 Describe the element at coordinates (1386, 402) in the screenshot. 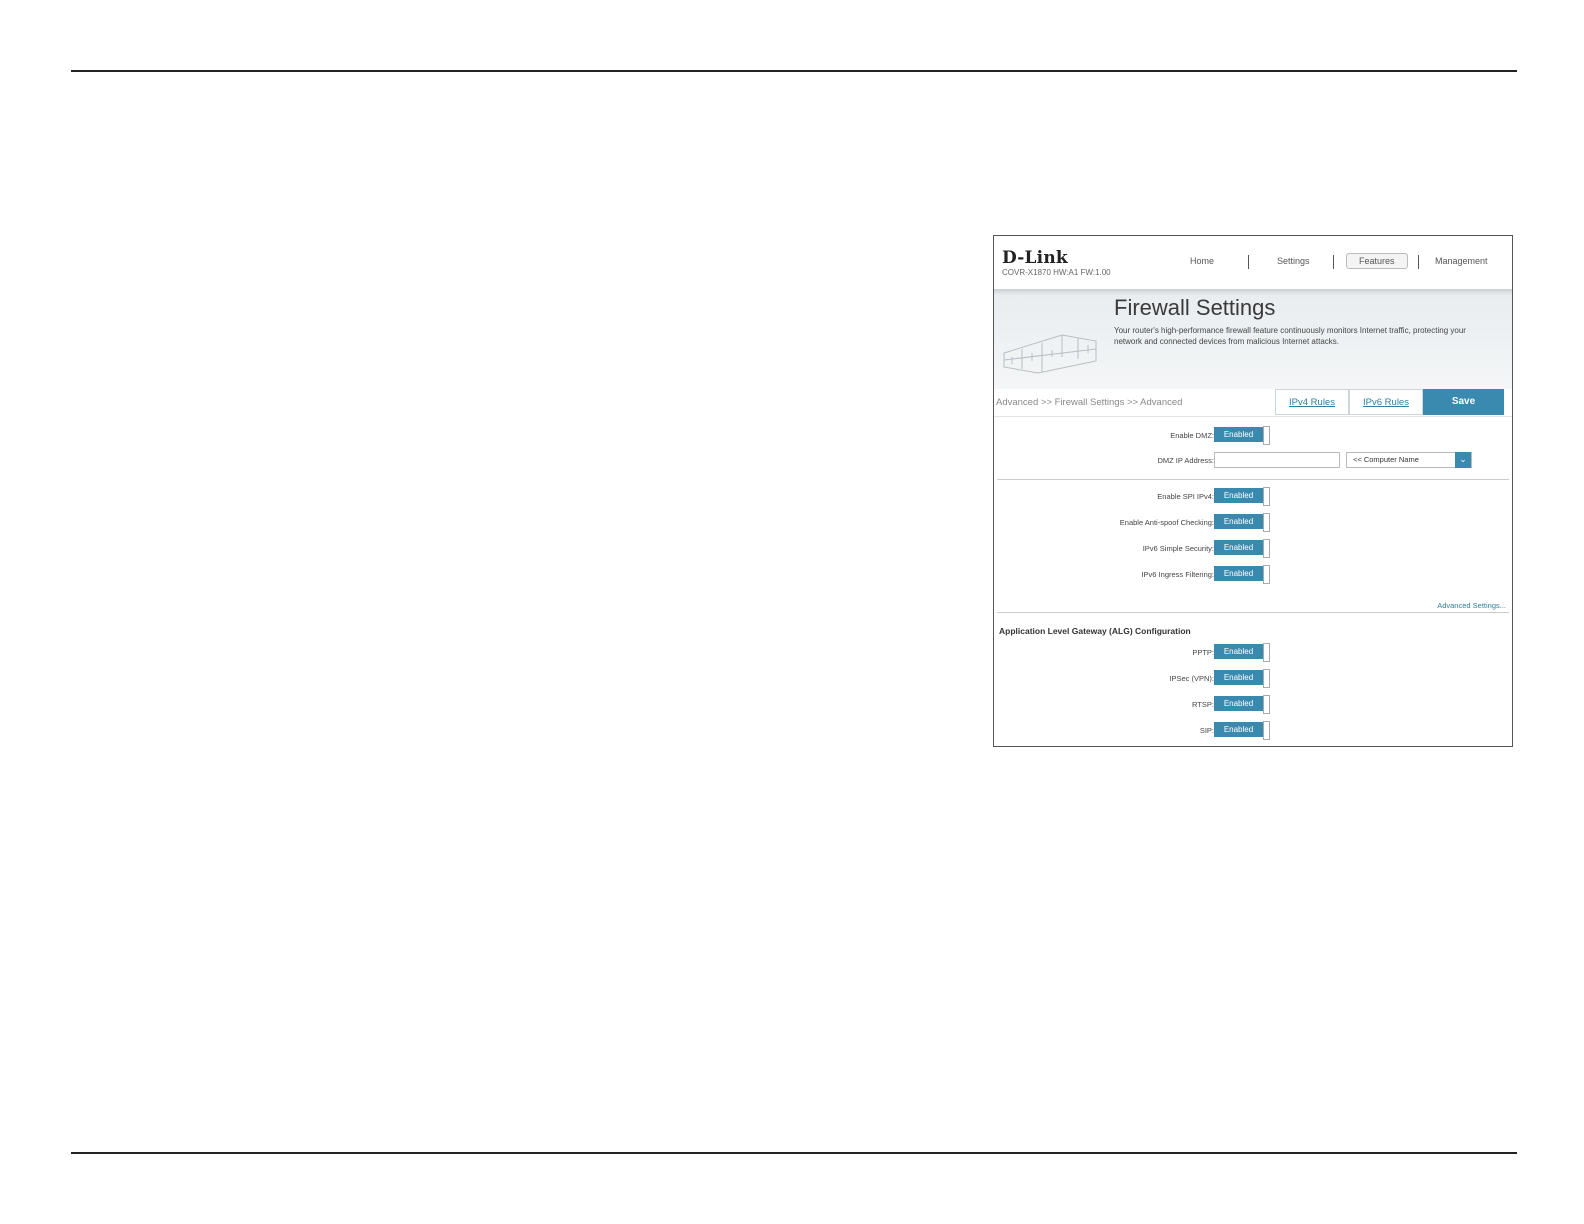

I see `ipv6-rules-button: IPv6 Rules` at that location.